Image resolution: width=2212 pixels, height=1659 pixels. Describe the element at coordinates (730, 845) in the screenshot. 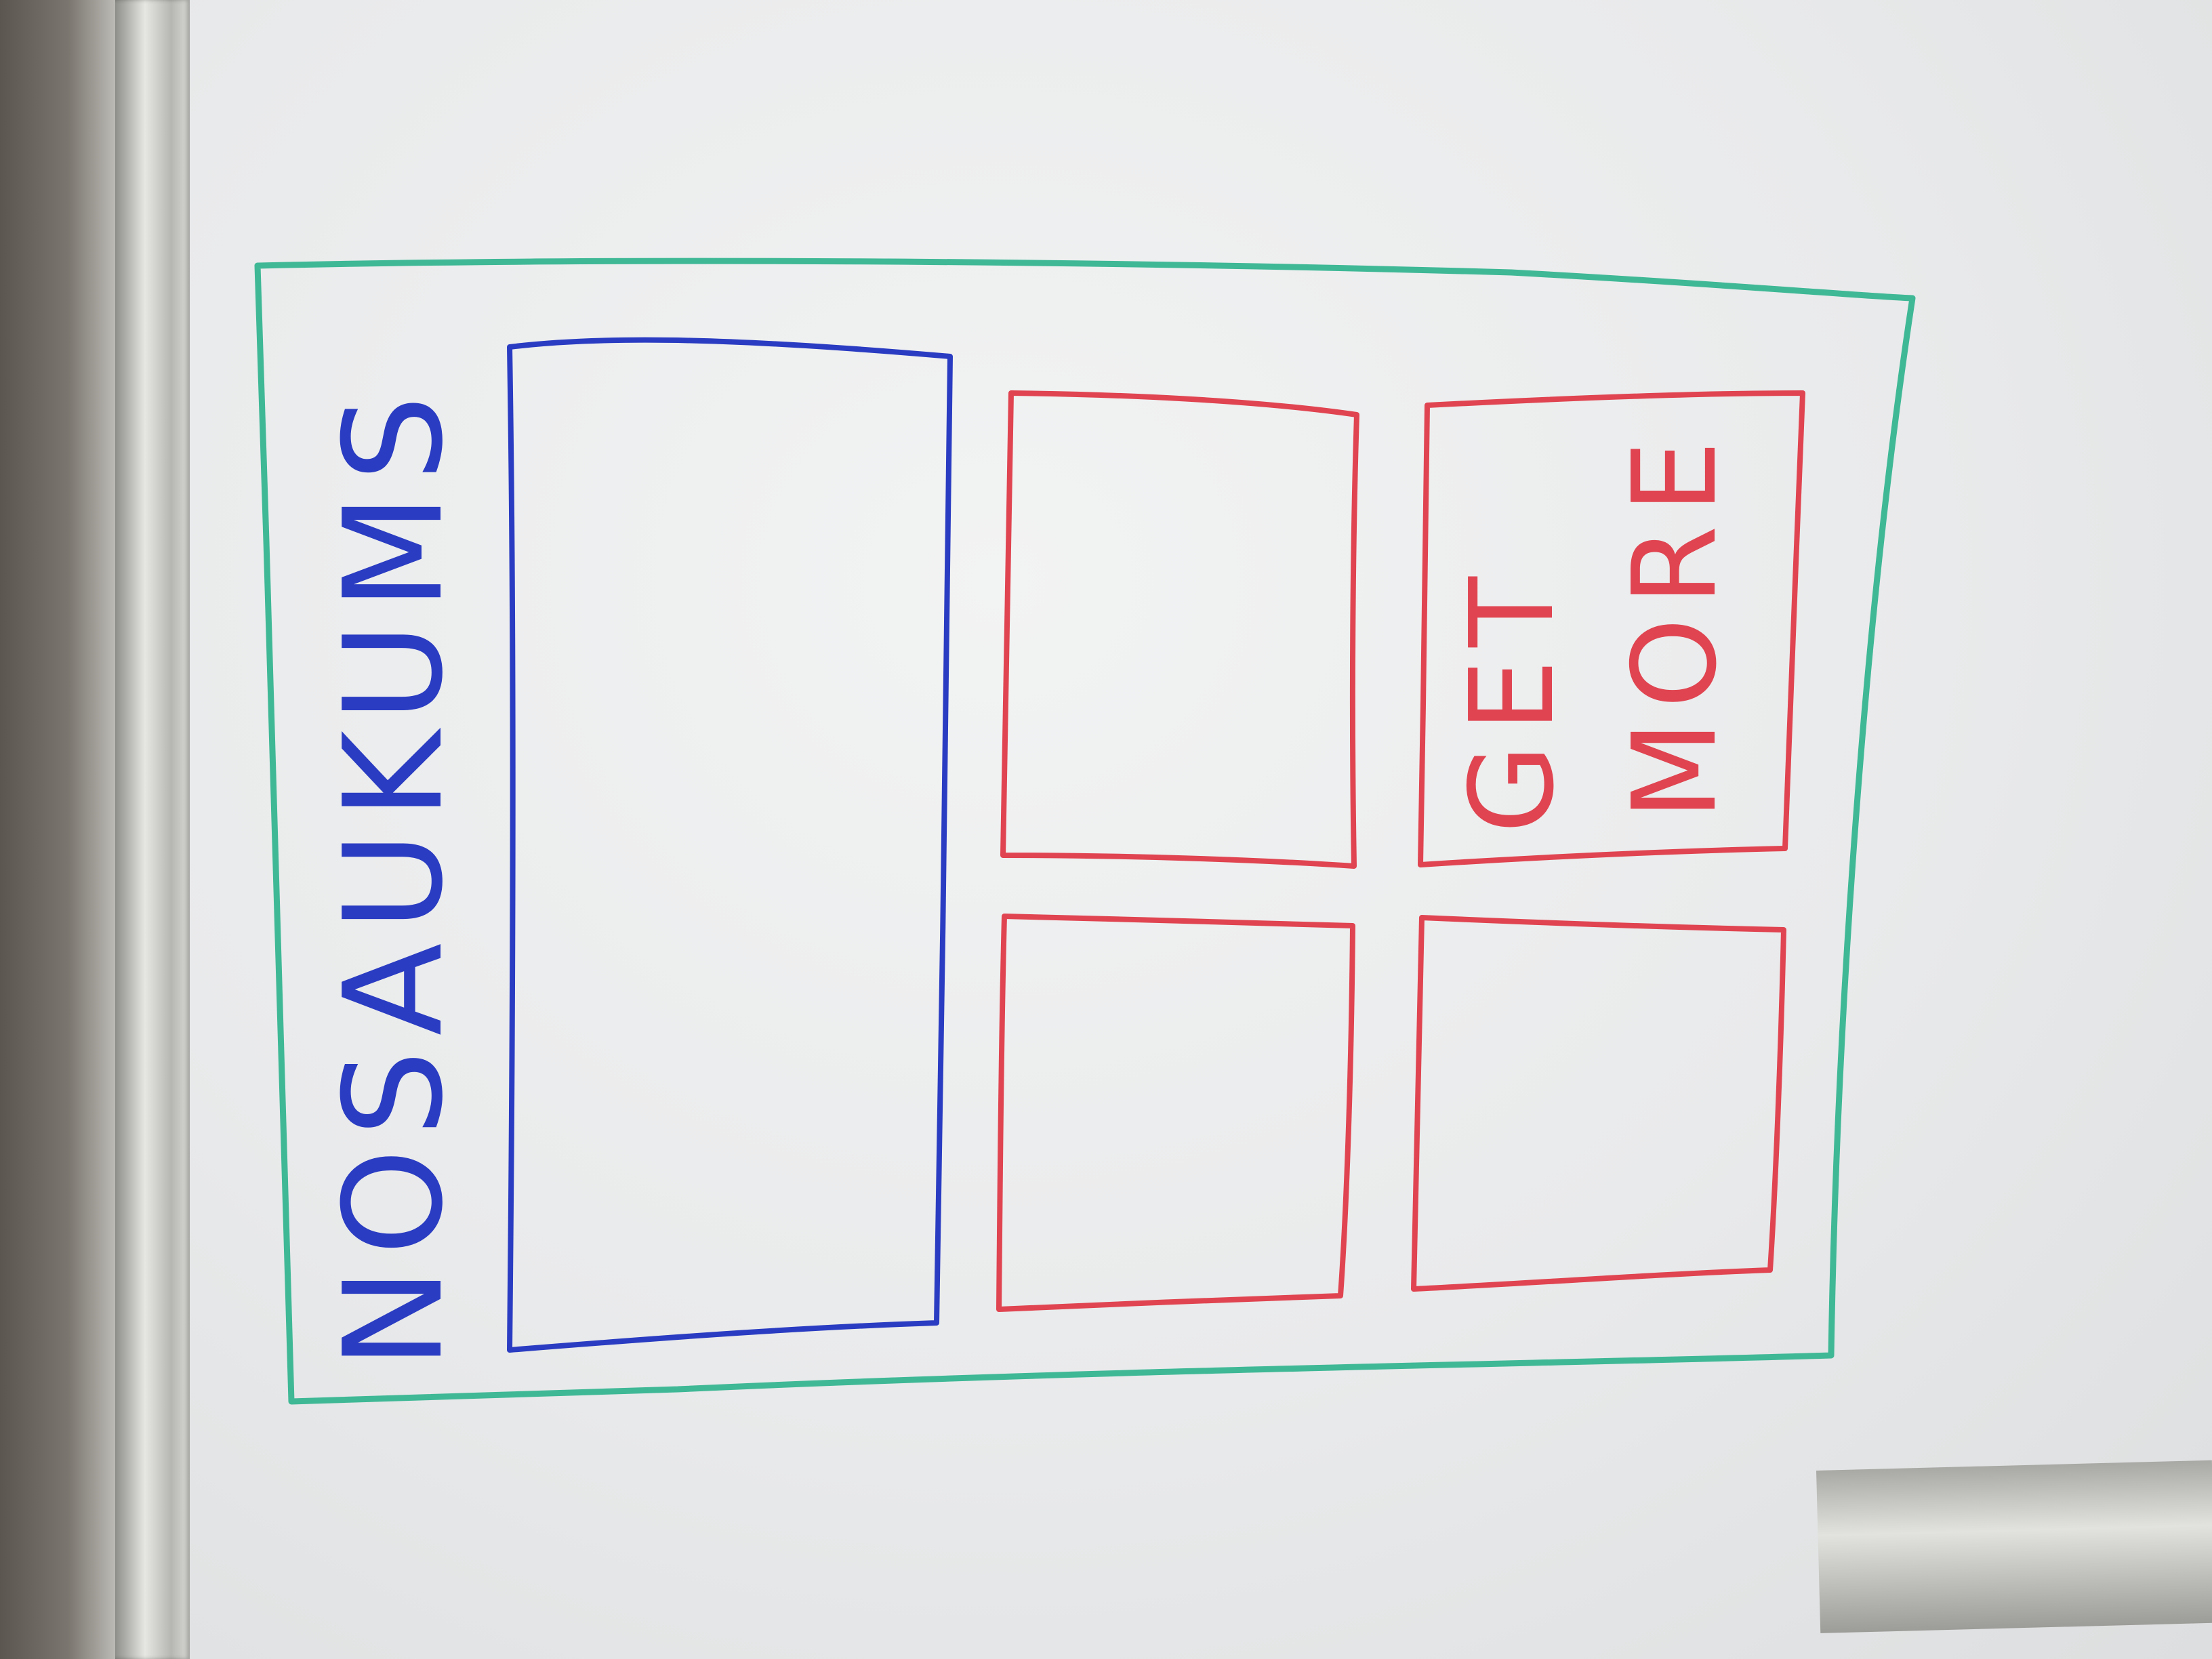

I see `hero-image-box` at that location.